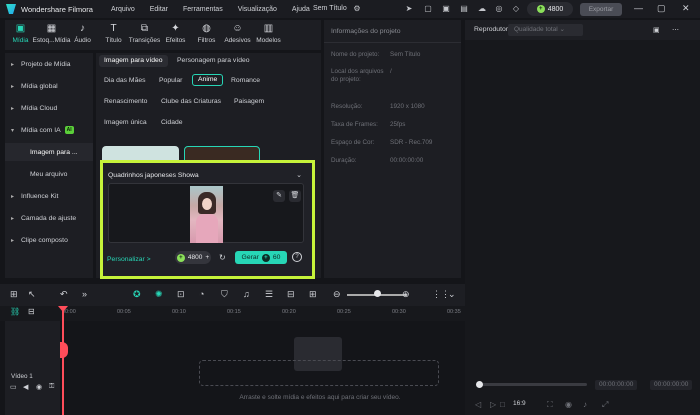 This screenshot has height=415, width=700. I want to click on send-icon: ➤, so click(409, 9).